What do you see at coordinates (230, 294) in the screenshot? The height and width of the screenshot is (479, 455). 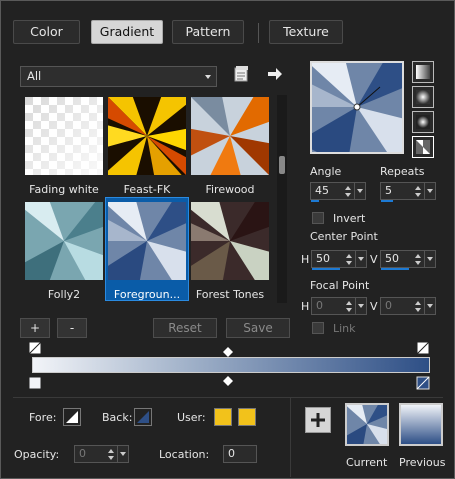 I see `gradient-label: Forest Tones` at bounding box center [230, 294].